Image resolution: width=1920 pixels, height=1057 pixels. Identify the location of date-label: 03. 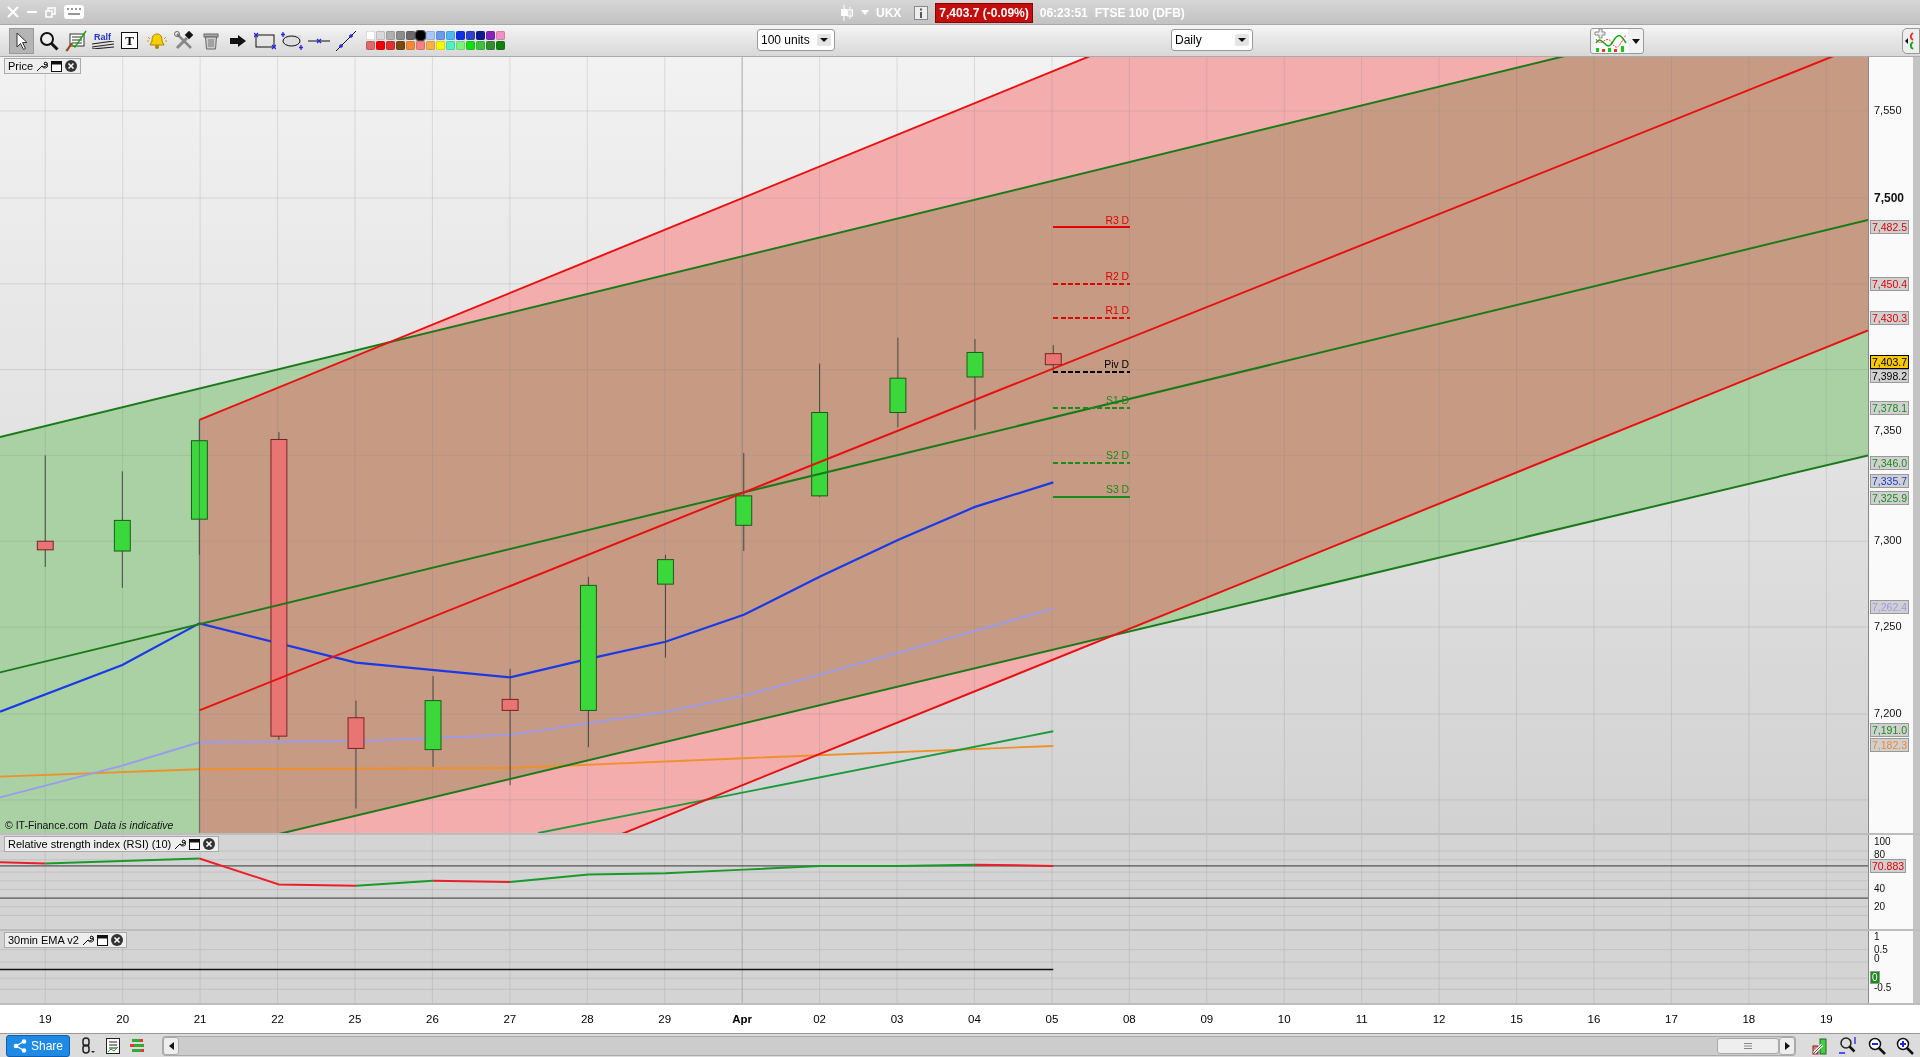
(897, 1019).